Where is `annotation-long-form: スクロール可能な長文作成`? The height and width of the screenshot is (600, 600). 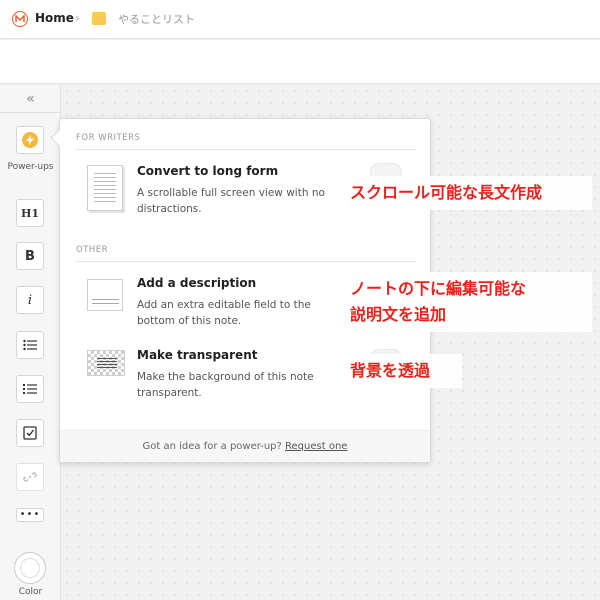 annotation-long-form: スクロール可能な長文作成 is located at coordinates (467, 193).